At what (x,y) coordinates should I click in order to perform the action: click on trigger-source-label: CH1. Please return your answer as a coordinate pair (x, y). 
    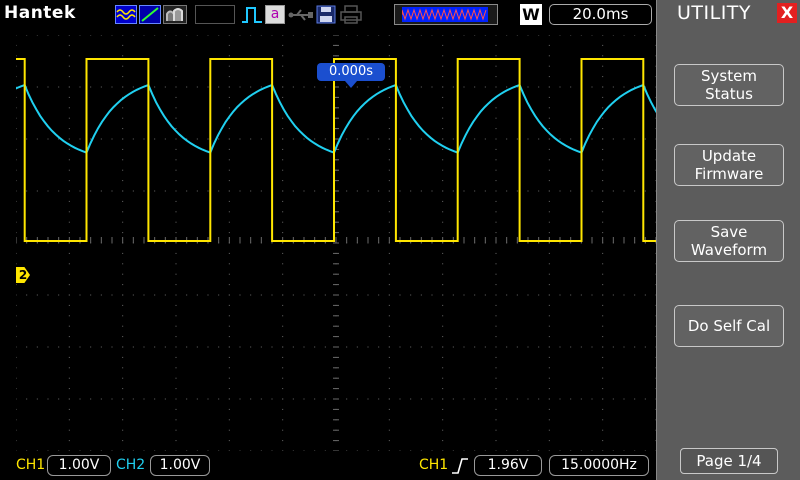
    Looking at the image, I should click on (433, 465).